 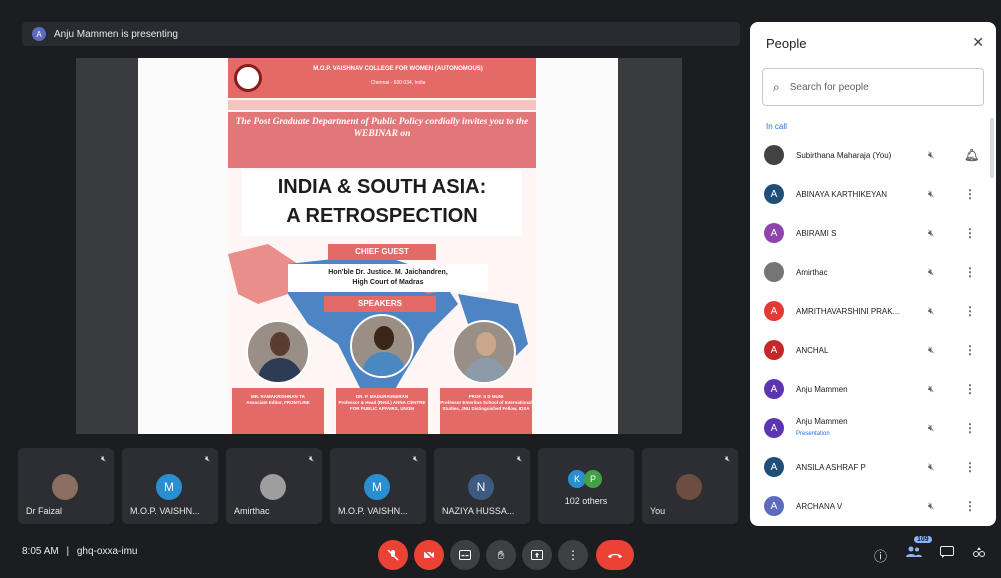 What do you see at coordinates (873, 506) in the screenshot?
I see `person-row: A ARCHANA V 🔇︎ ⋮` at bounding box center [873, 506].